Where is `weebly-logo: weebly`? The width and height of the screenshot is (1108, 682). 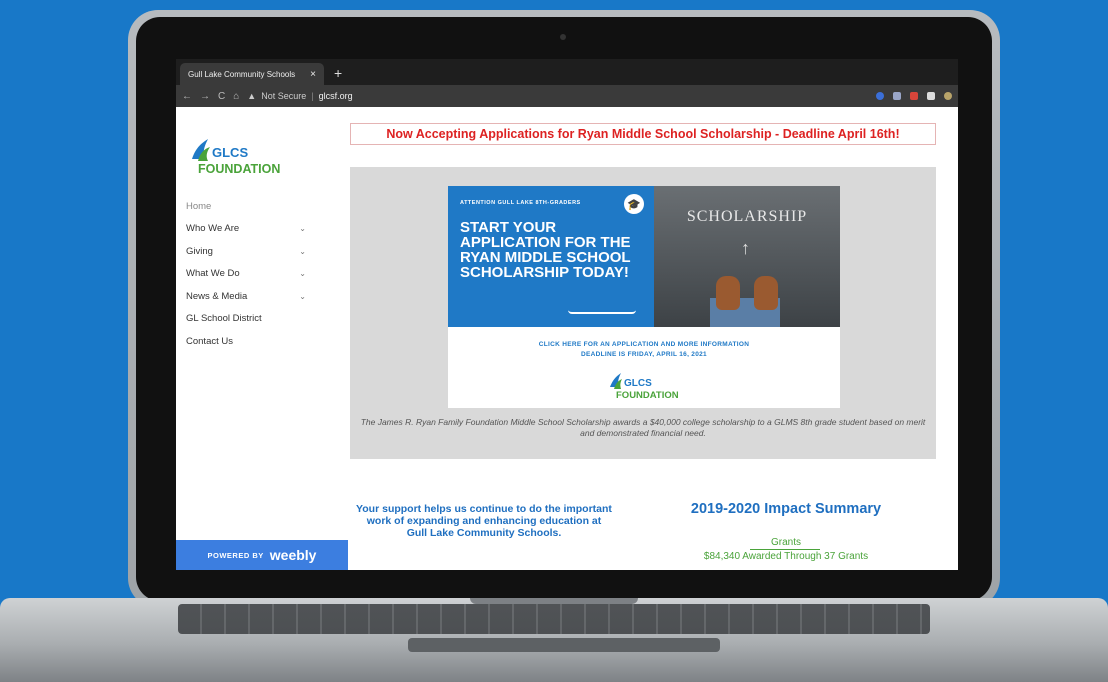
weebly-logo: weebly is located at coordinates (293, 555).